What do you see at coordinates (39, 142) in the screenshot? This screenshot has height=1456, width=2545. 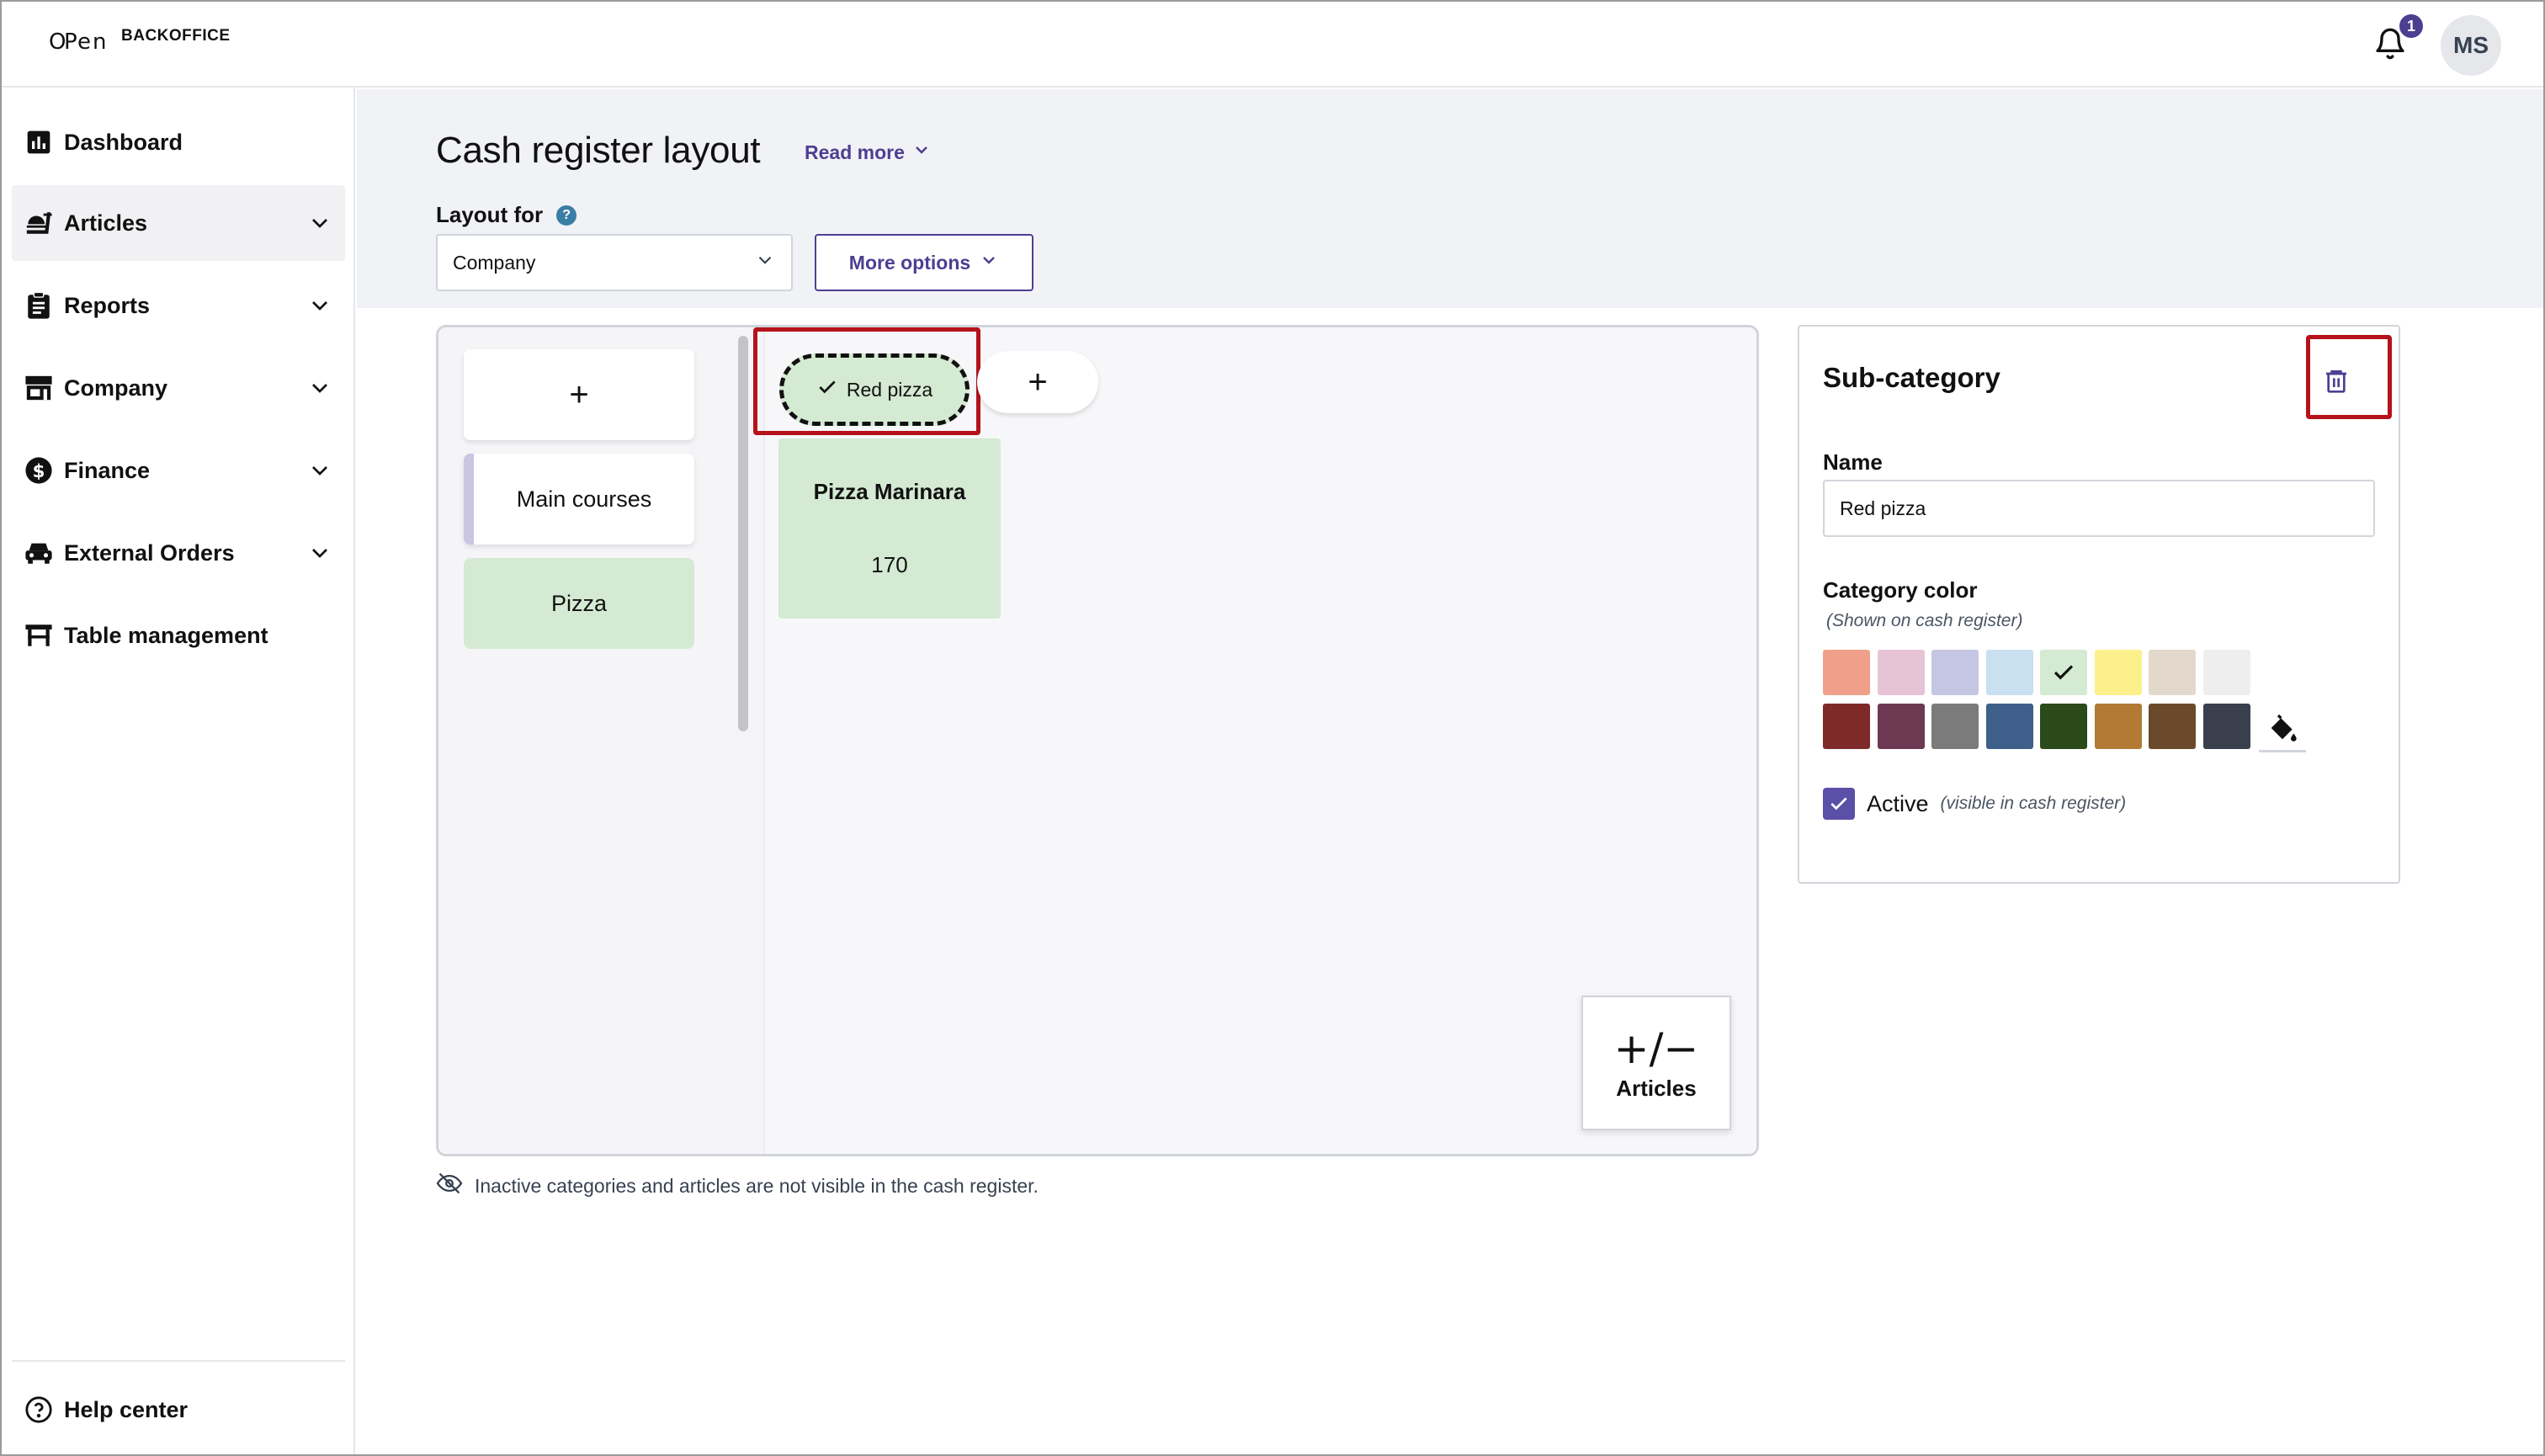 I see `chart-icon` at bounding box center [39, 142].